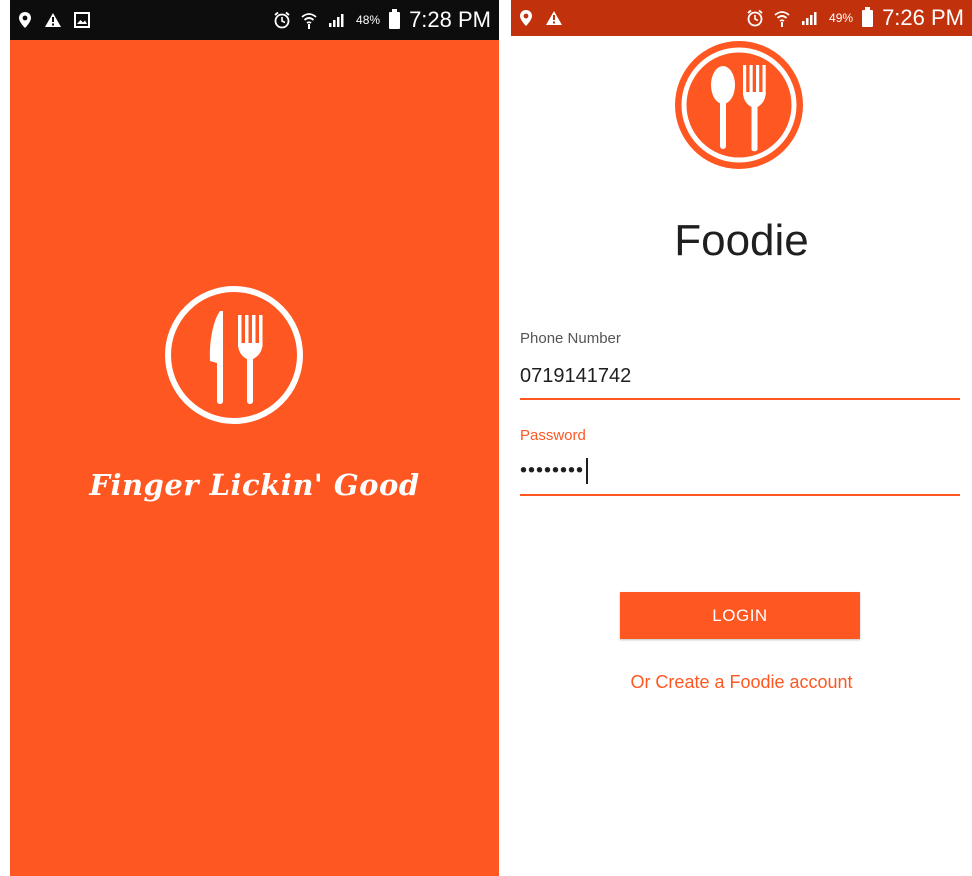 The image size is (972, 876). I want to click on status-bar: 48% 7:28 PM, so click(254, 20).